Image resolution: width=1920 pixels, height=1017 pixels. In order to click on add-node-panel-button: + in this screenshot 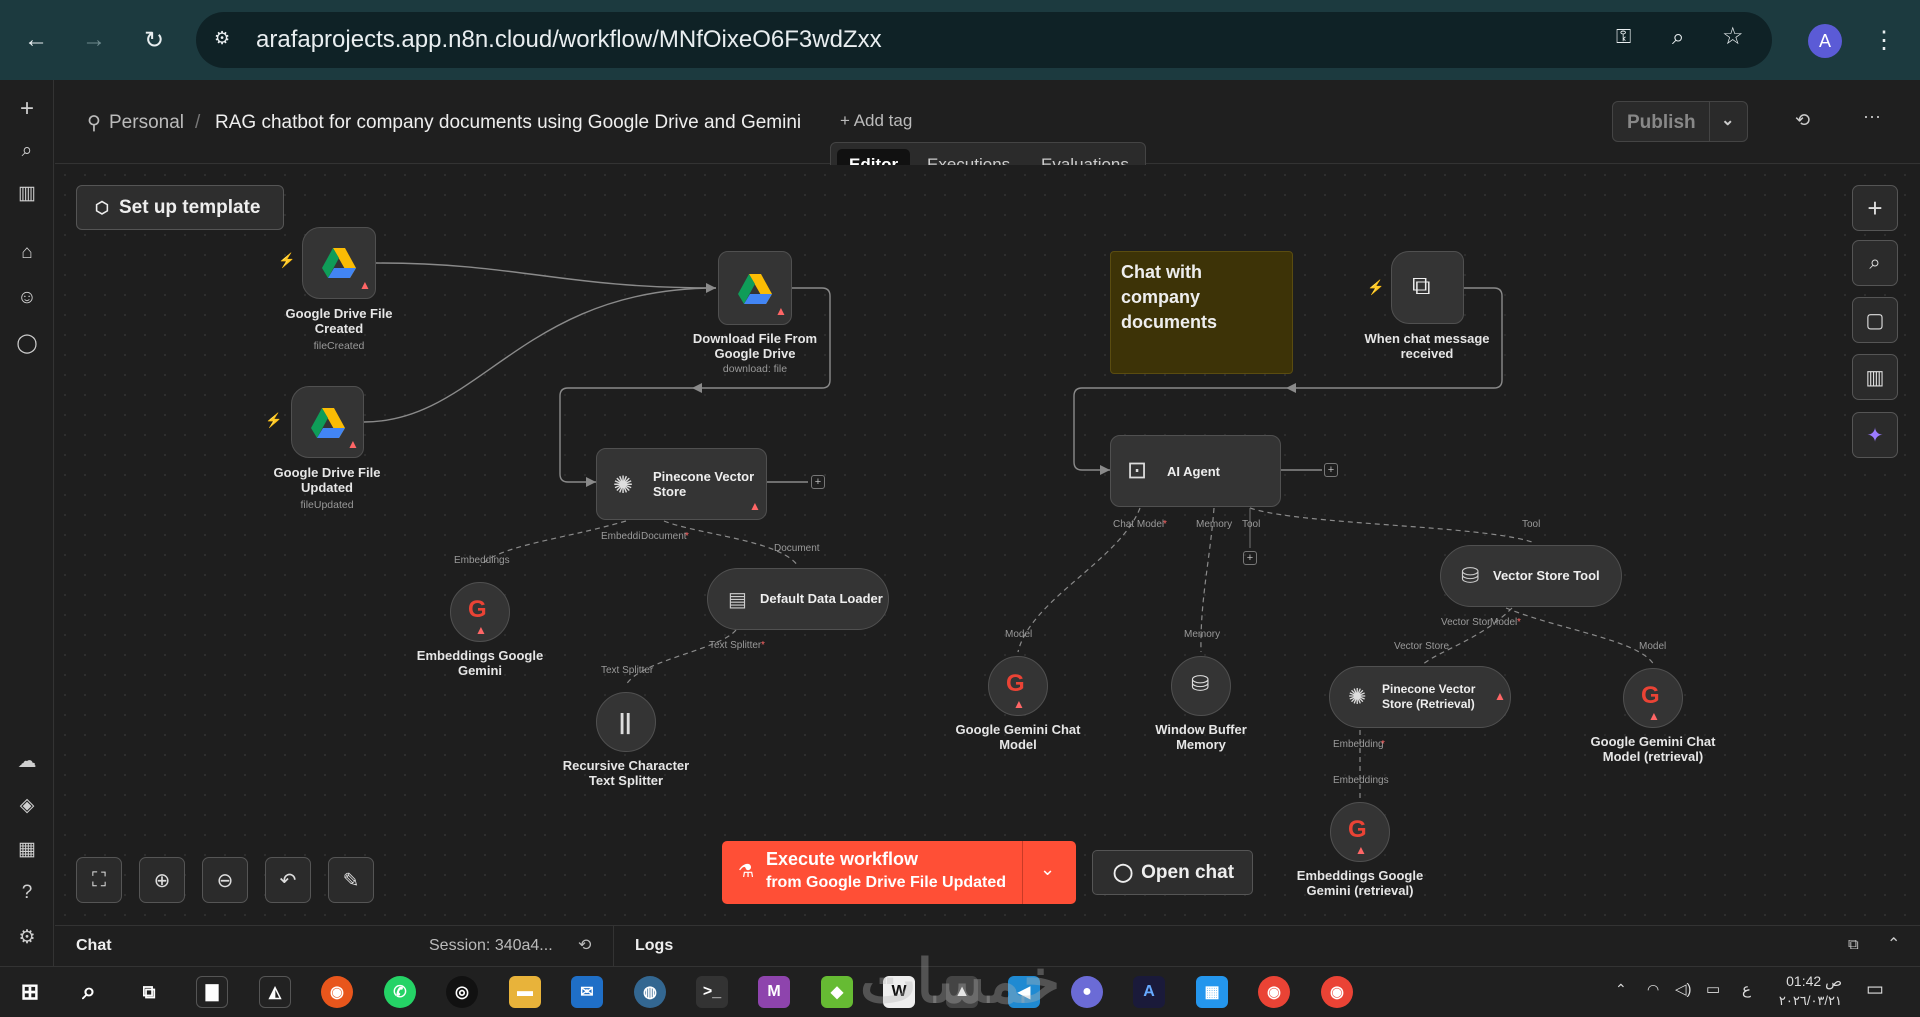, I will do `click(1875, 208)`.